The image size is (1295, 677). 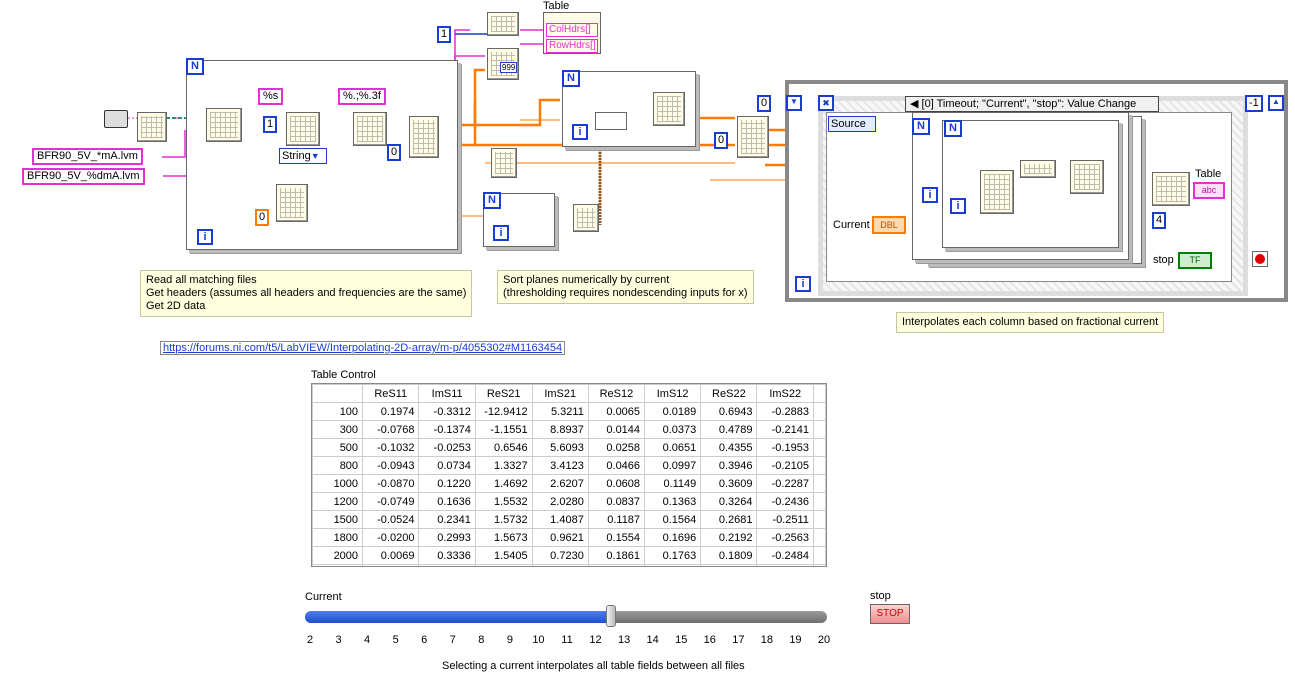 I want to click on table-cell: -0.0524, so click(x=391, y=519).